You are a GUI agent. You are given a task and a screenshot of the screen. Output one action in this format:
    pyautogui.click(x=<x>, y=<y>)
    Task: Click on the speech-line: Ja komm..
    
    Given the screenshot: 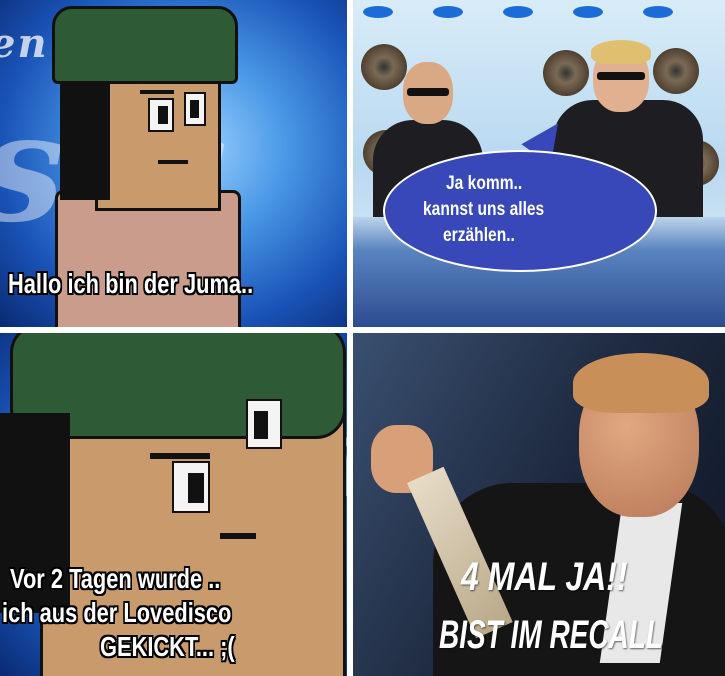 What is the action you would take?
    pyautogui.click(x=484, y=183)
    